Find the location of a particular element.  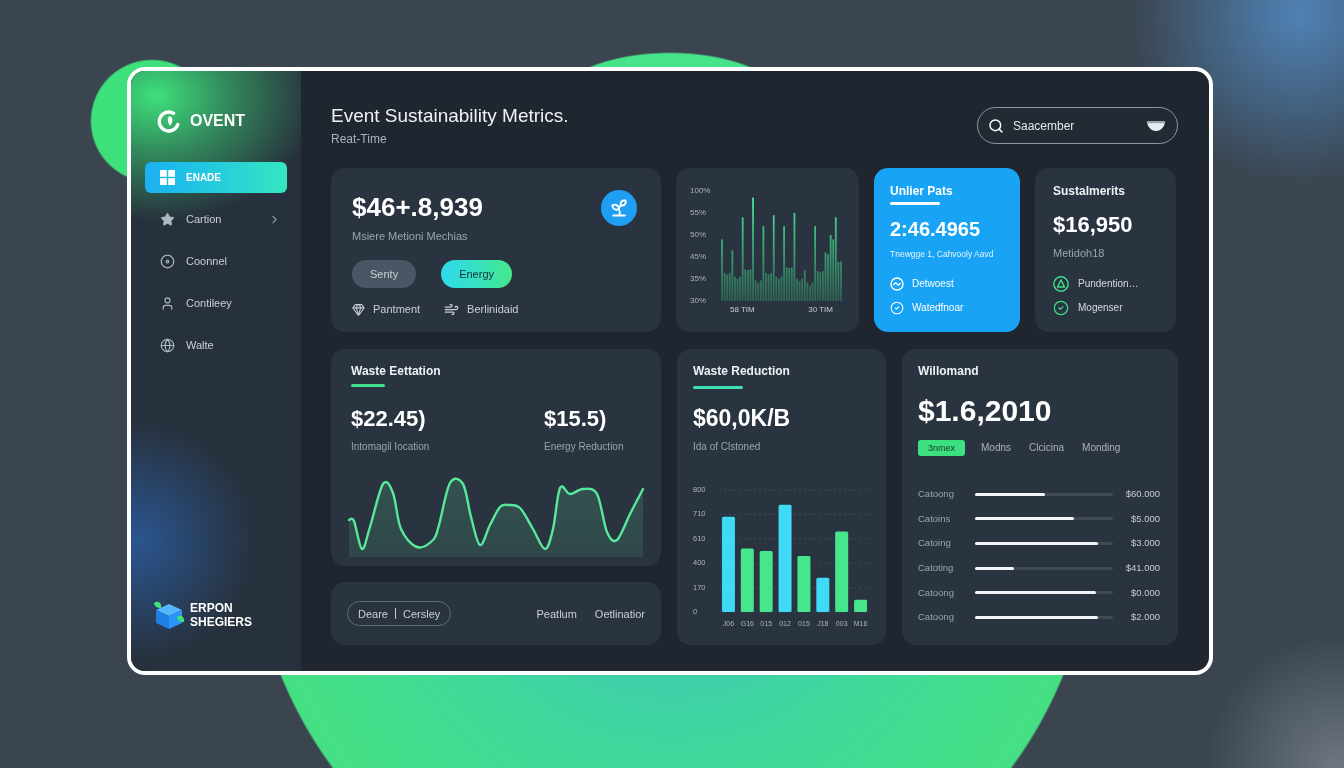

metric-value: $46+.8,939 is located at coordinates (417, 207).